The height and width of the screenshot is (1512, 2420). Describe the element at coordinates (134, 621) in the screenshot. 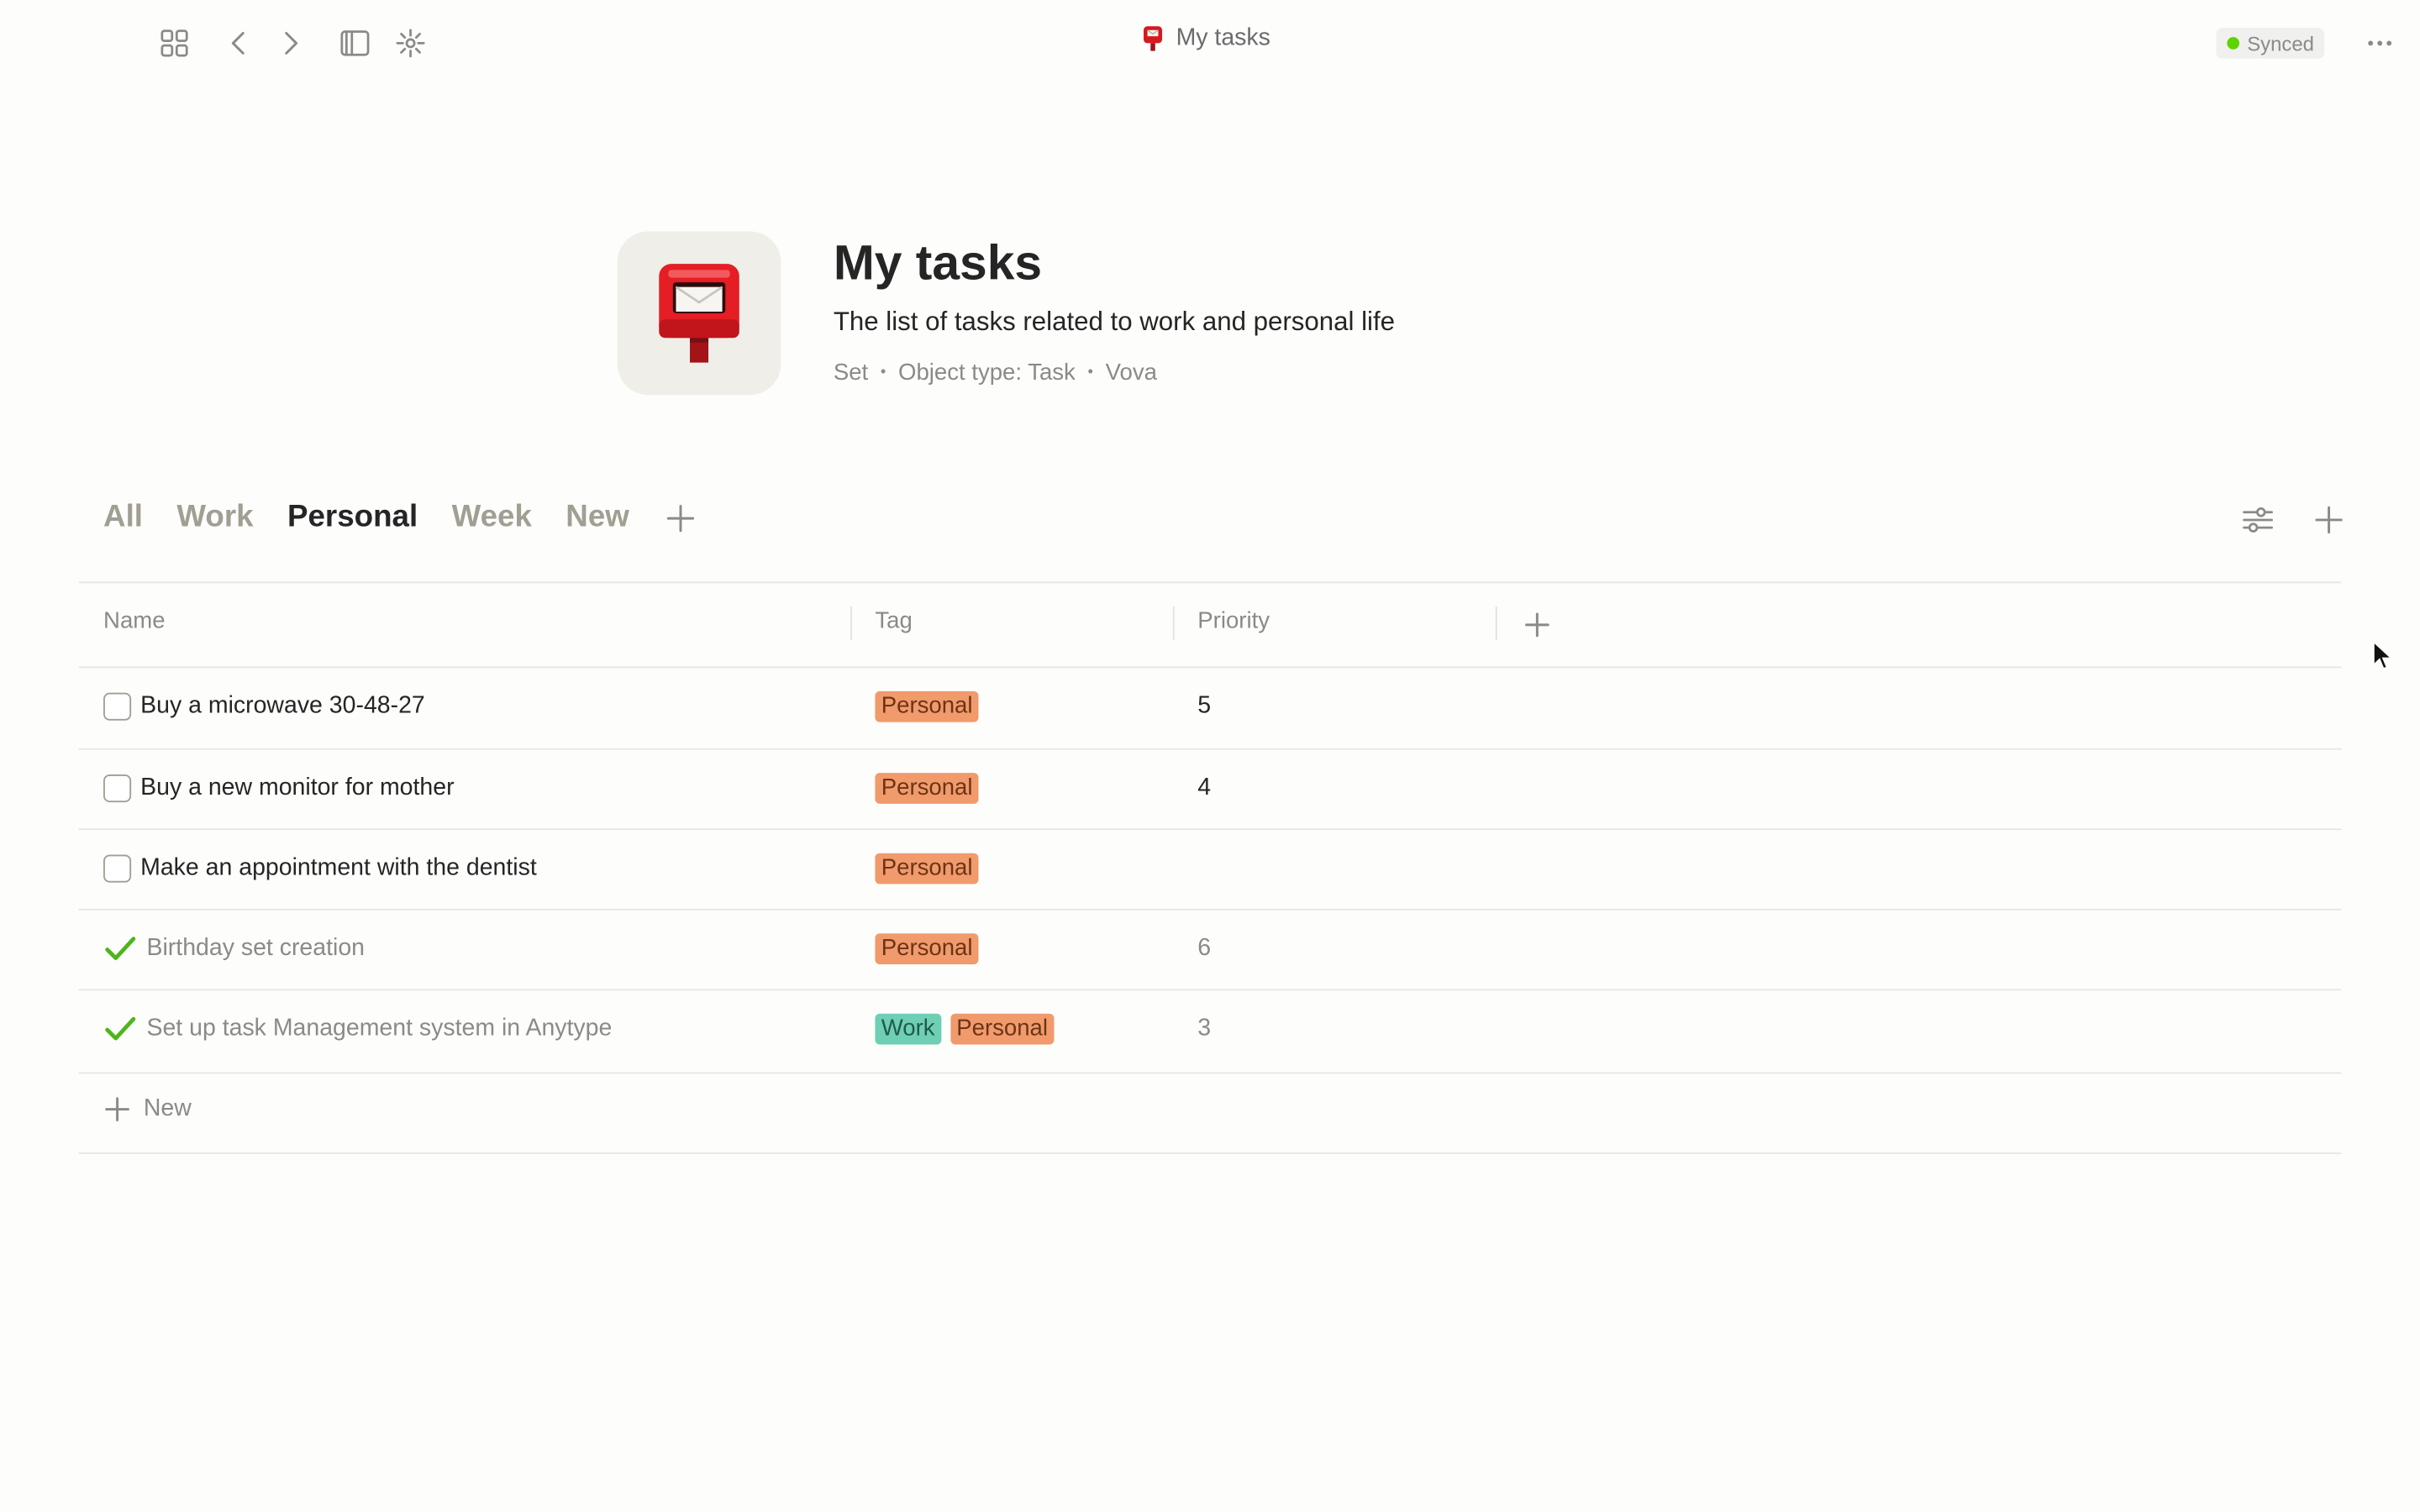

I see `column-header-name: Name` at that location.